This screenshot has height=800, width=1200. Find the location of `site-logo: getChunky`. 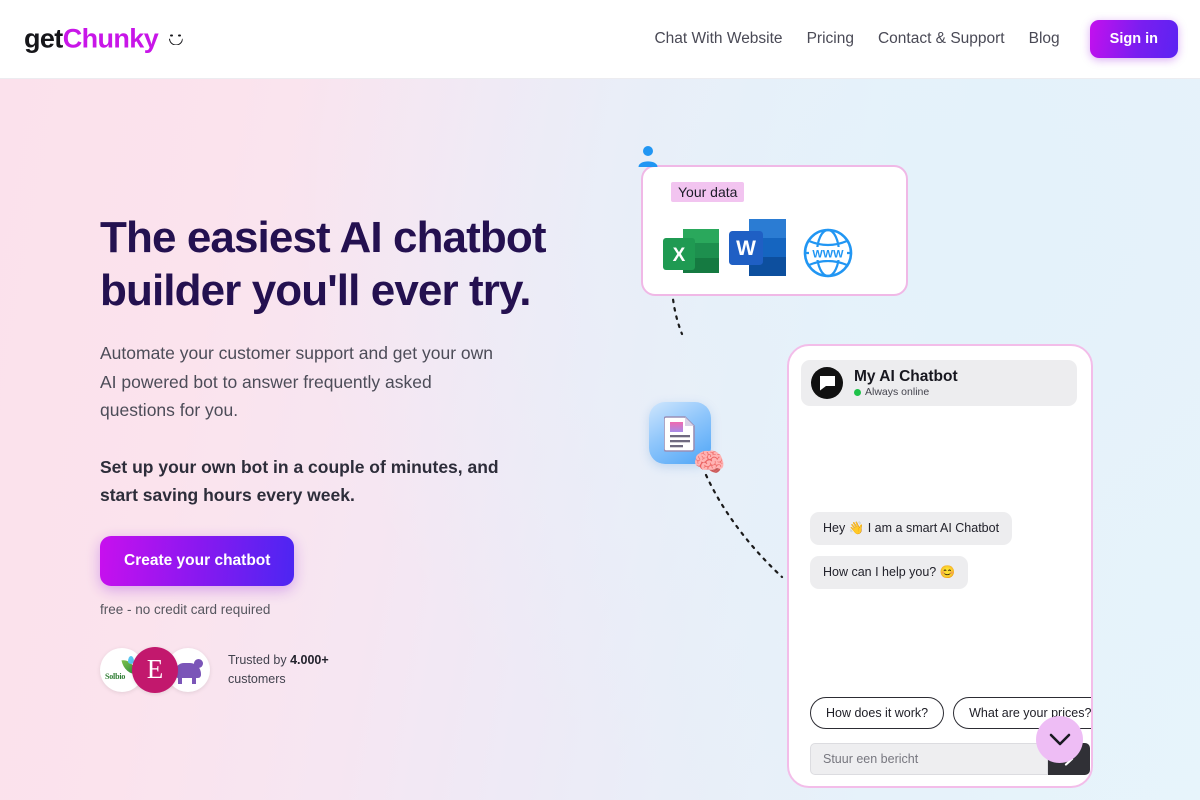

site-logo: getChunky is located at coordinates (104, 38).